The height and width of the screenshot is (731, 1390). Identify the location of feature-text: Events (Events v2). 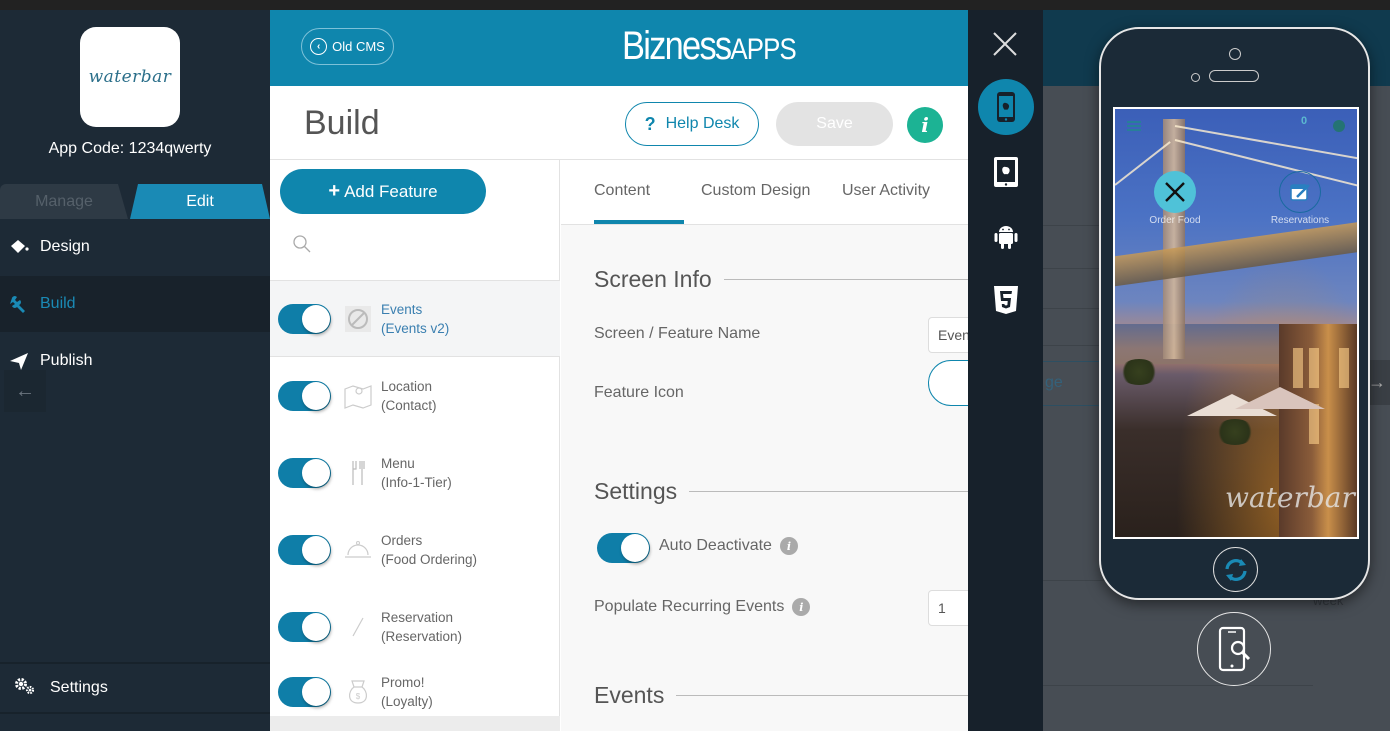
(415, 319).